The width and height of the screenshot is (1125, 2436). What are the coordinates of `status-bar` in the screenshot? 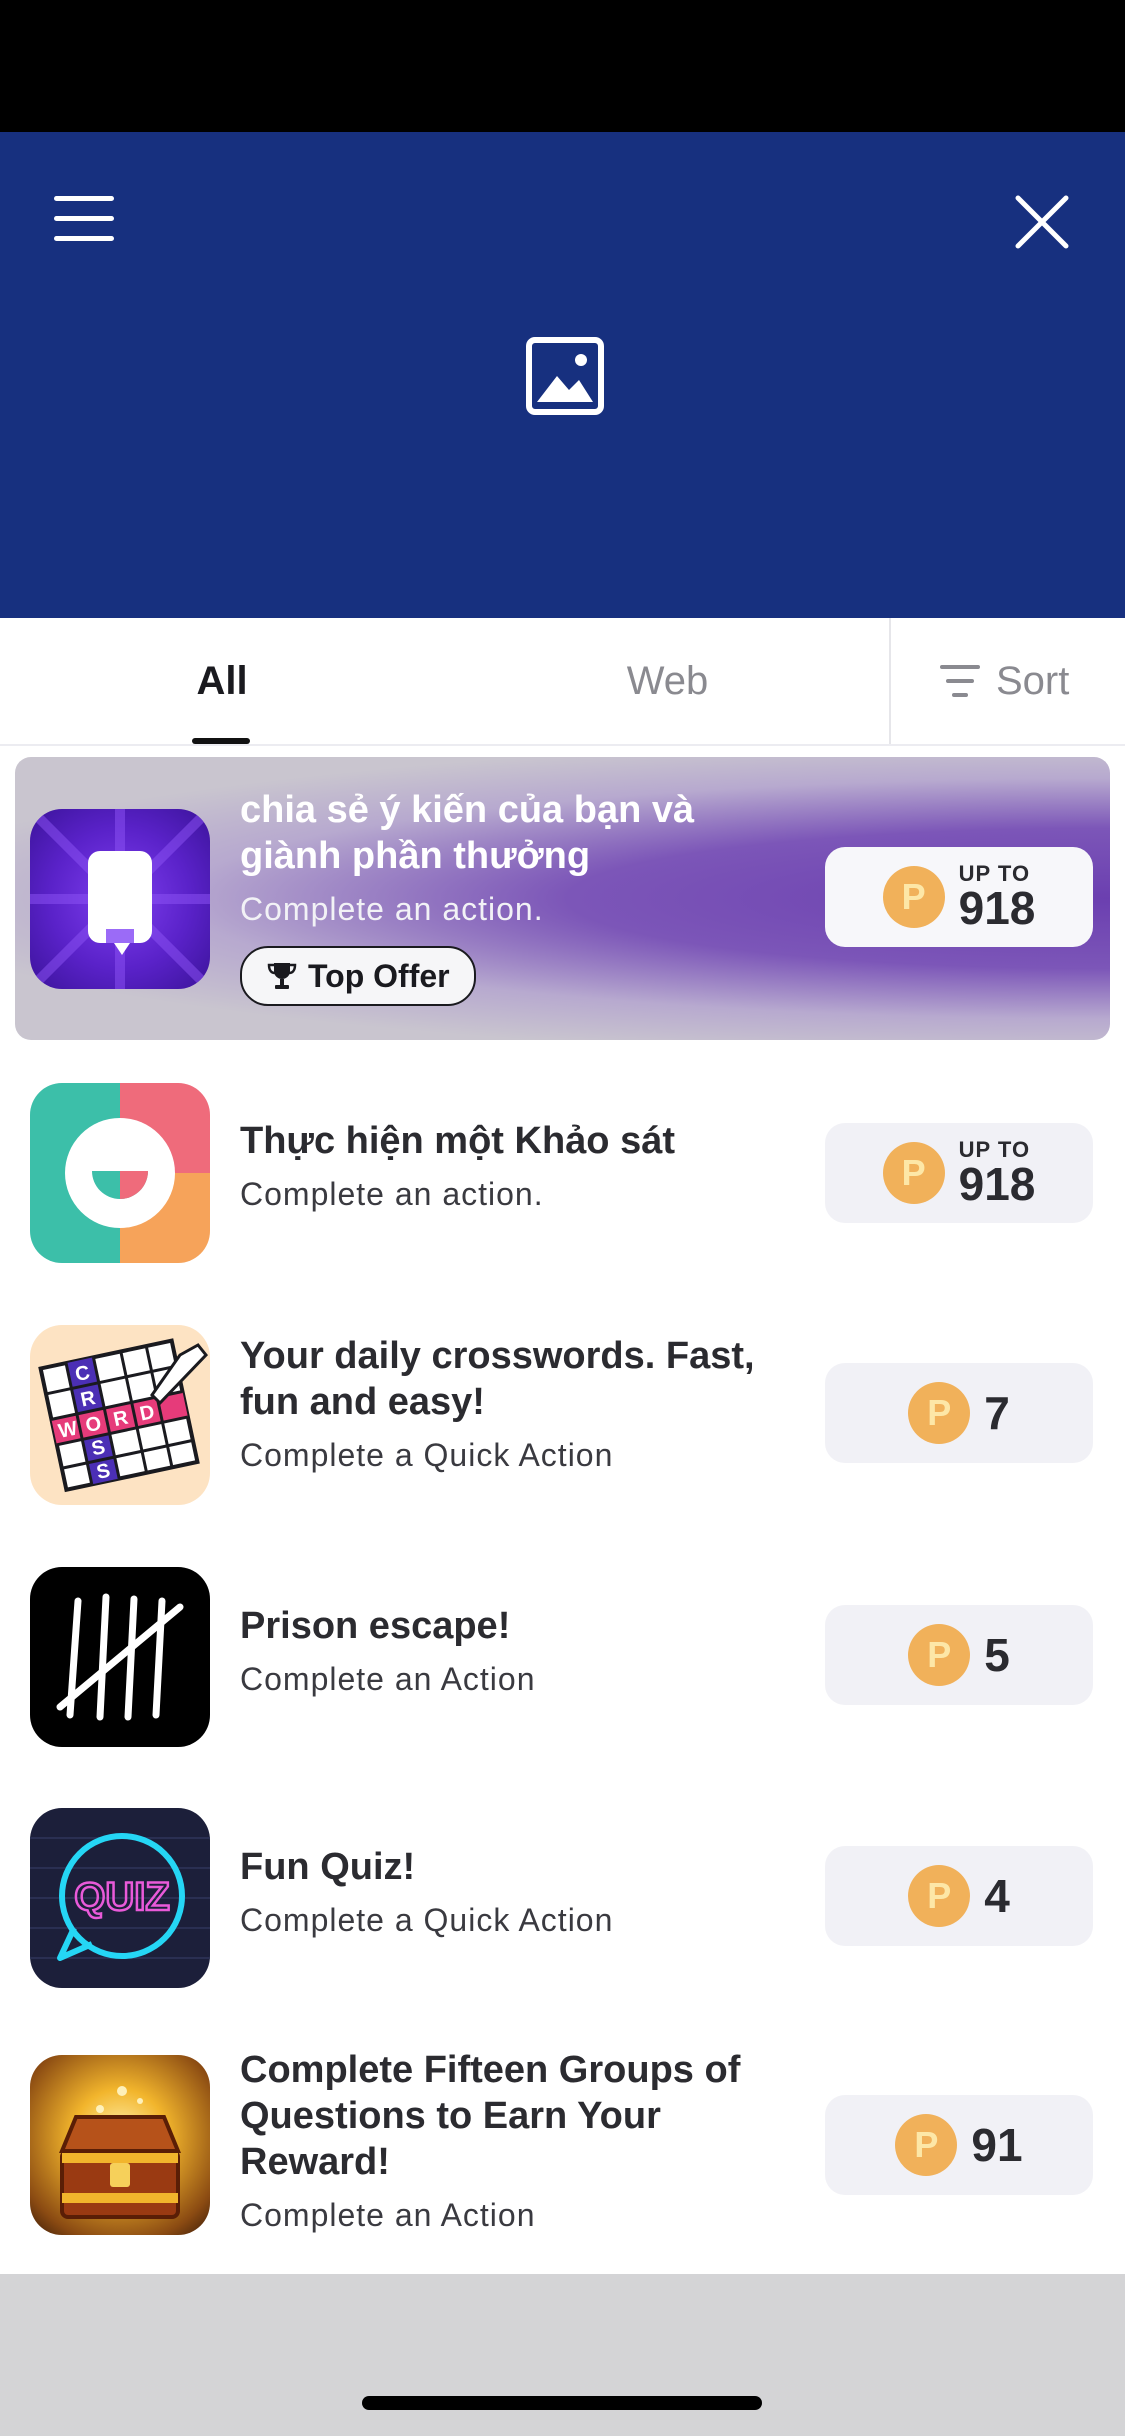 It's located at (562, 66).